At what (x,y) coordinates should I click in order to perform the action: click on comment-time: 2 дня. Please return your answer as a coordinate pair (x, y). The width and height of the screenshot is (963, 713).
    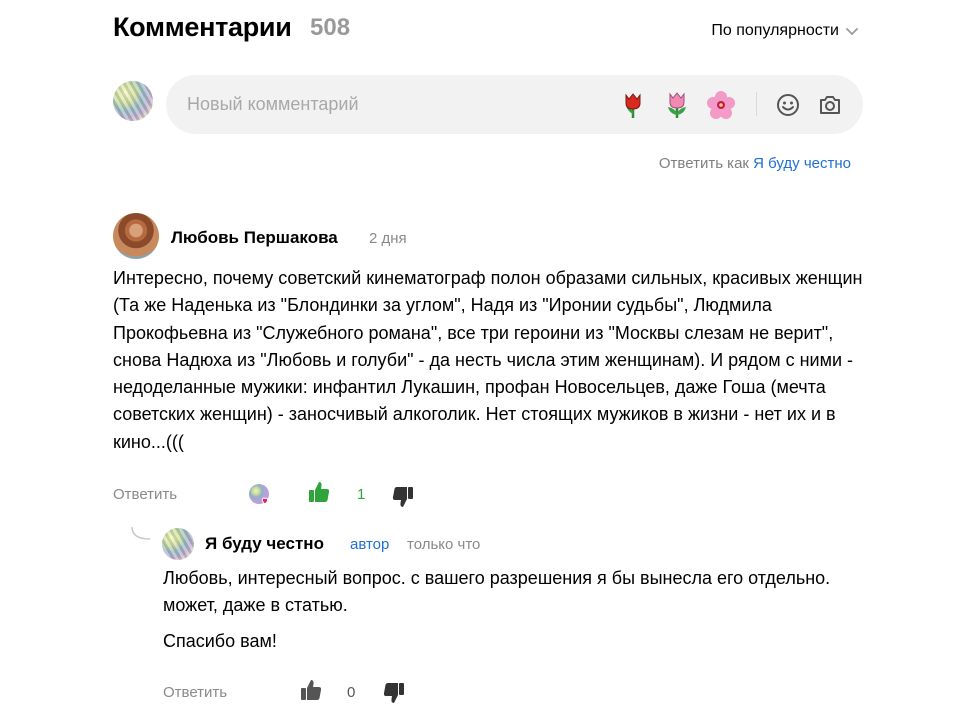
    Looking at the image, I should click on (388, 238).